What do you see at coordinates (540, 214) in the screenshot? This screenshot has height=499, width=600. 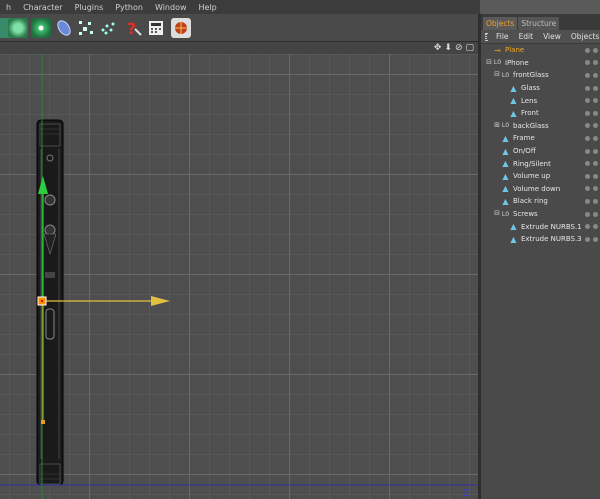 I see `tree-row: ⊟ L0 Screws` at bounding box center [540, 214].